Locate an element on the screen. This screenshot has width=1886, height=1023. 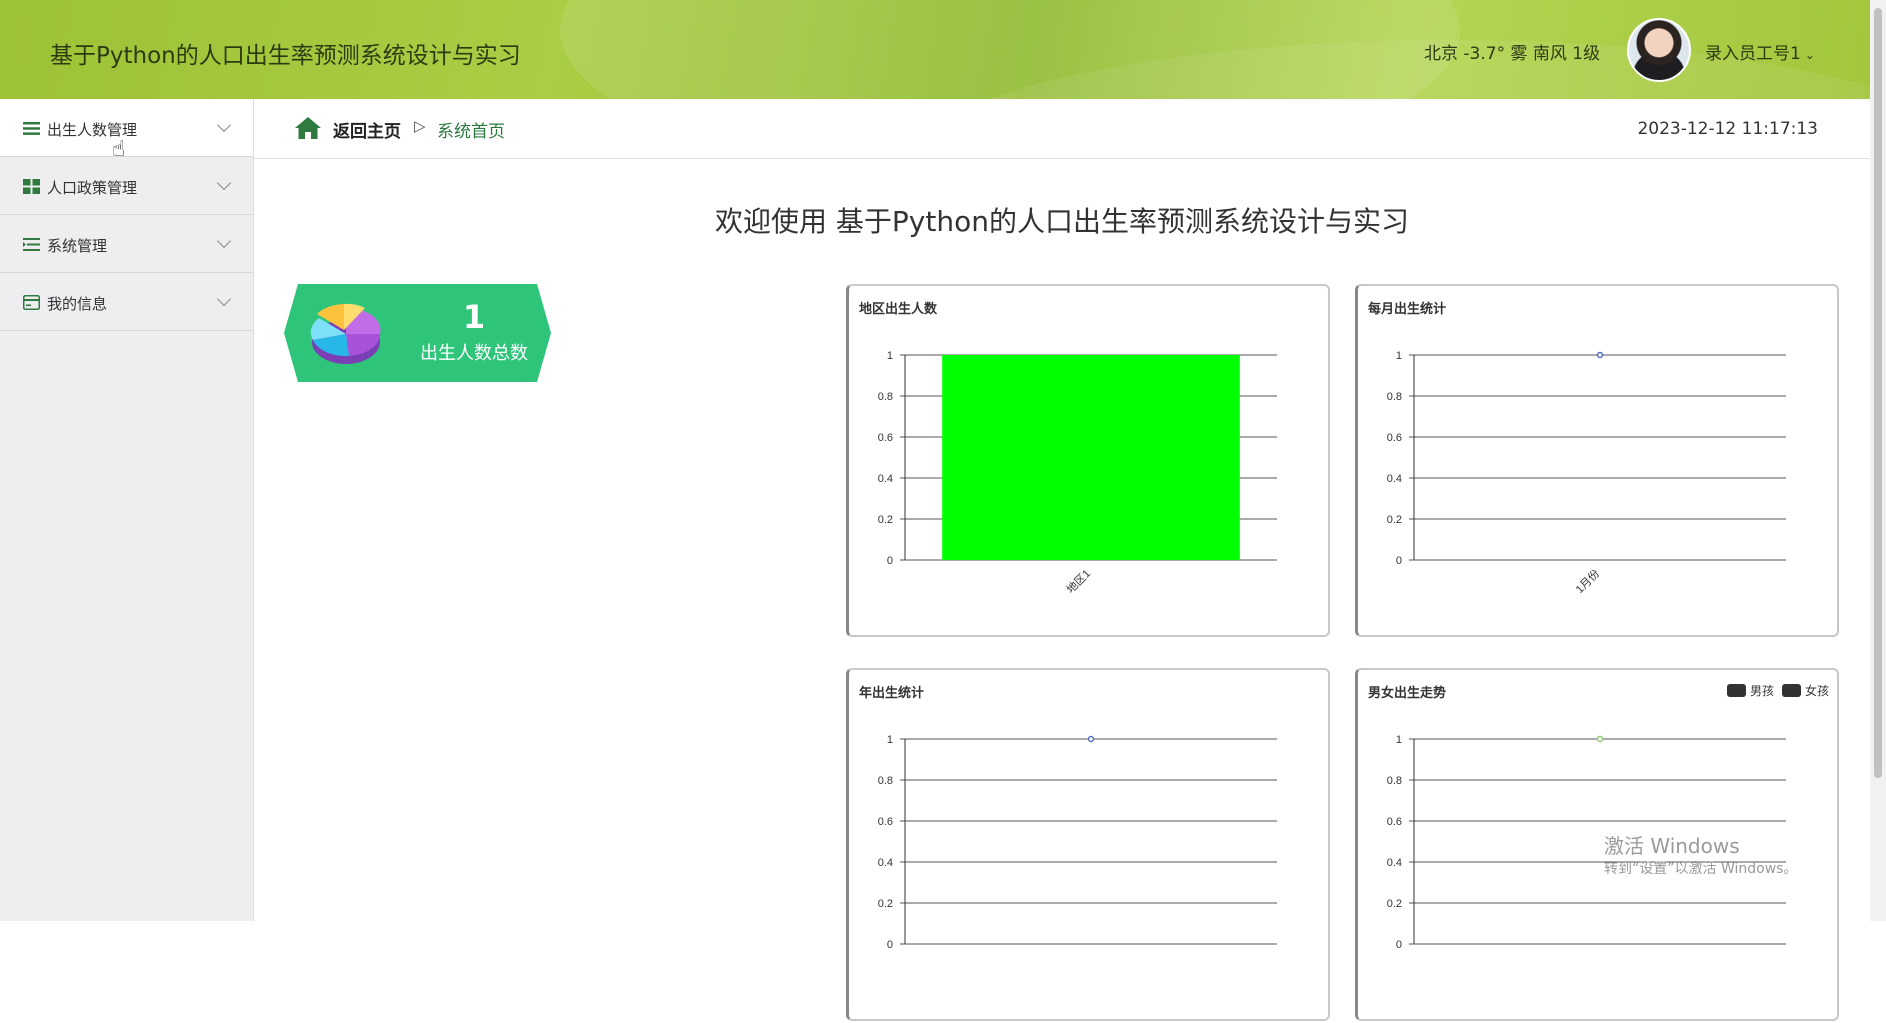
yearly-line-chart: 0 0.2 0.4 0.6 0.8 1 is located at coordinates (1077, 842).